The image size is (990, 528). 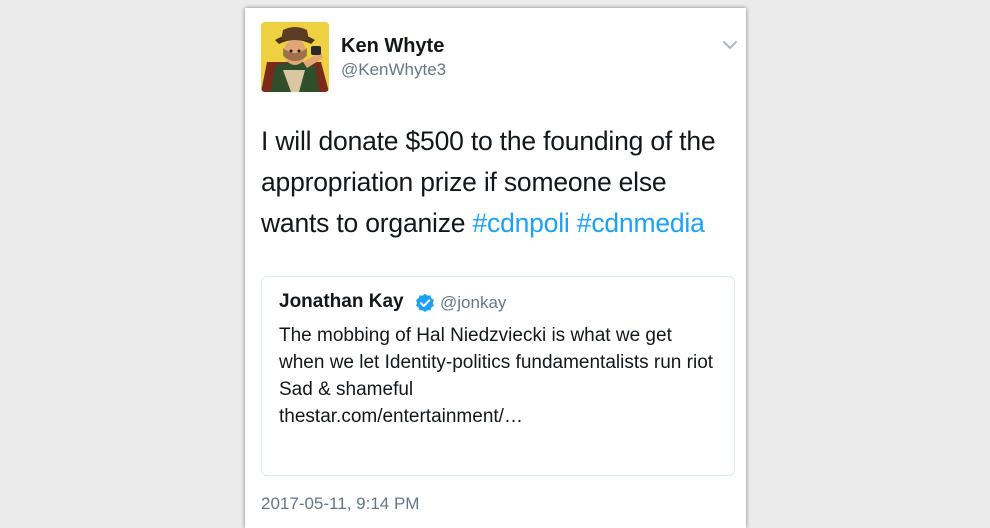 I want to click on hashtag-link: #cdnmedia, so click(x=641, y=223).